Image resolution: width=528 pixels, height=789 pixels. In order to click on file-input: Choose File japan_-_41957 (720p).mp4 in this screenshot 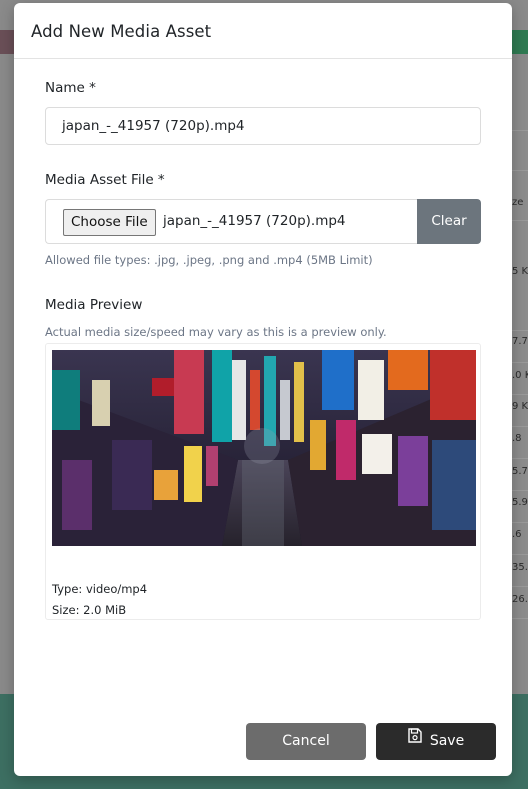, I will do `click(231, 221)`.